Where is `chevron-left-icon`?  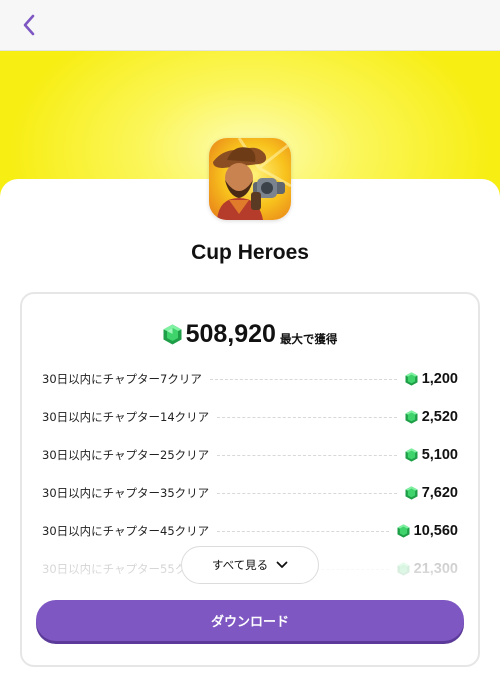 chevron-left-icon is located at coordinates (29, 25).